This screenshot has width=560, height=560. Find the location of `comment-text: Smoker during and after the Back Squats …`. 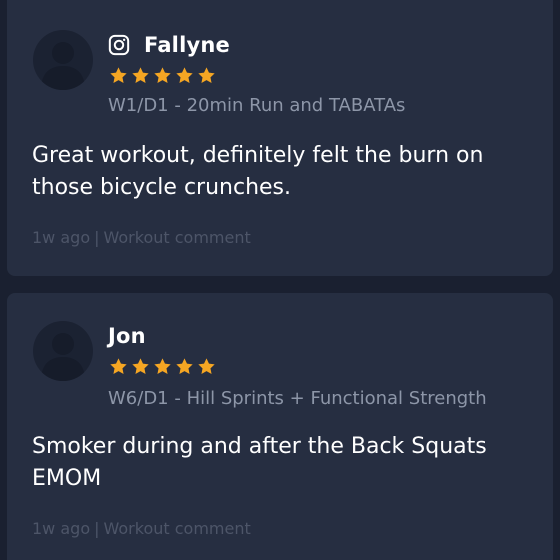

comment-text: Smoker during and after the Back Squats … is located at coordinates (259, 462).